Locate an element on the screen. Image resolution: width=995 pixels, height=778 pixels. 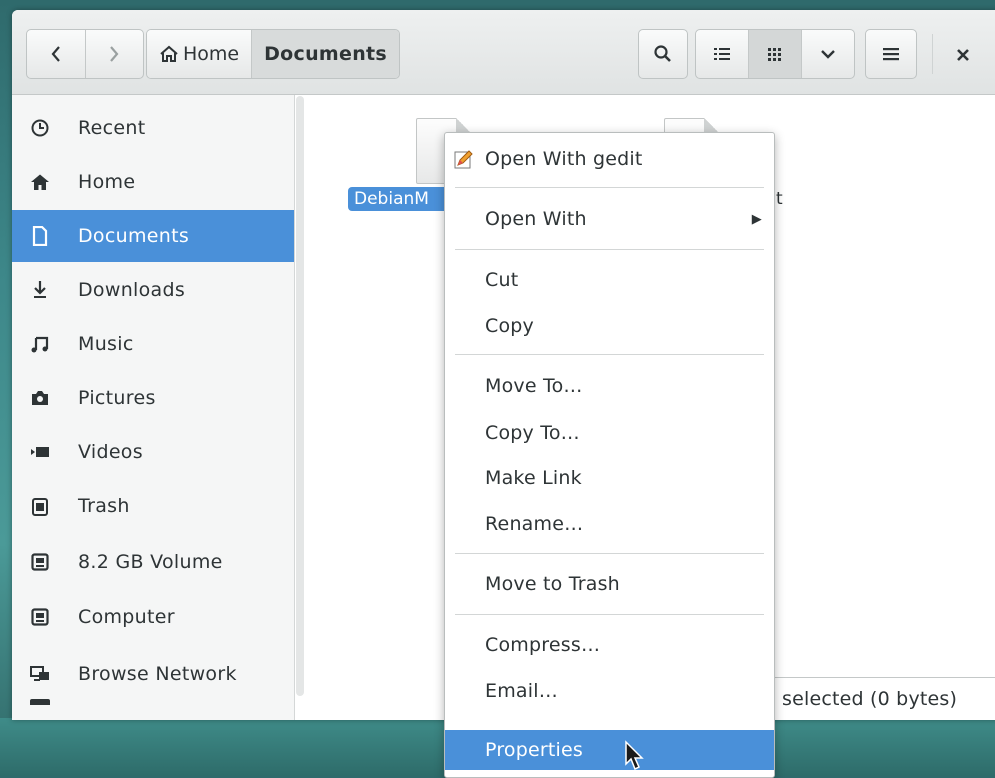
forward-button is located at coordinates (114, 54).